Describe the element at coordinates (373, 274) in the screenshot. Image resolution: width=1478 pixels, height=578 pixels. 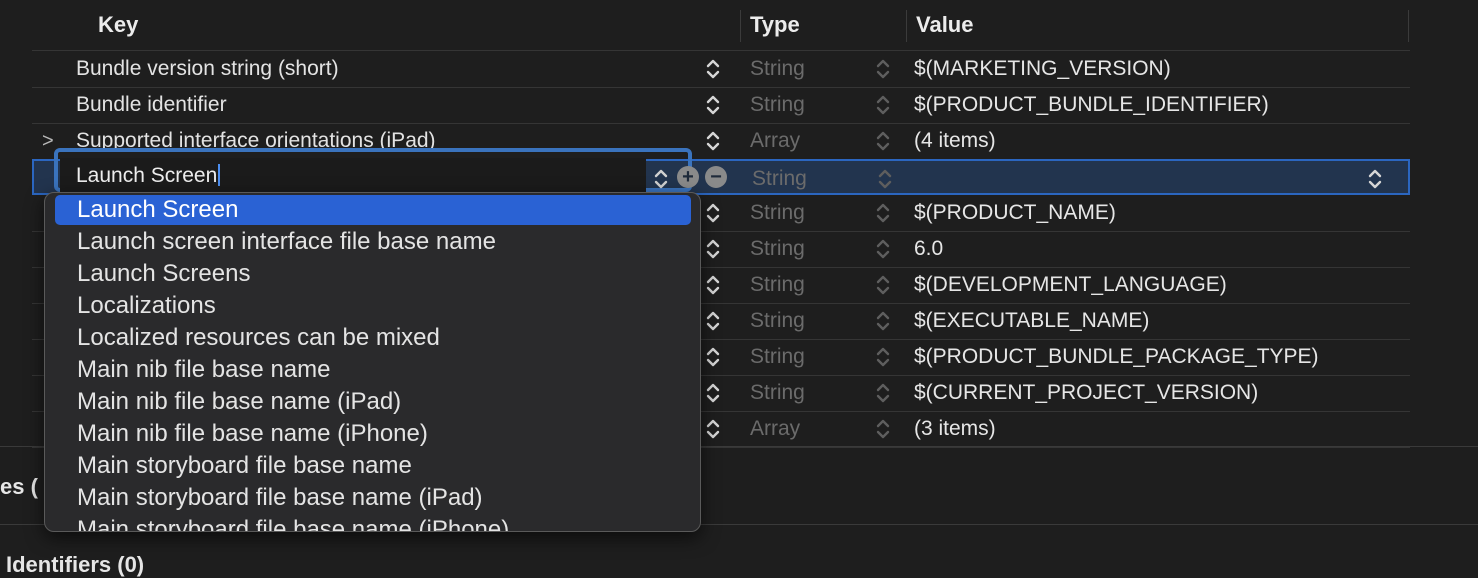
I see `suggestion-item: Launch Screens` at that location.